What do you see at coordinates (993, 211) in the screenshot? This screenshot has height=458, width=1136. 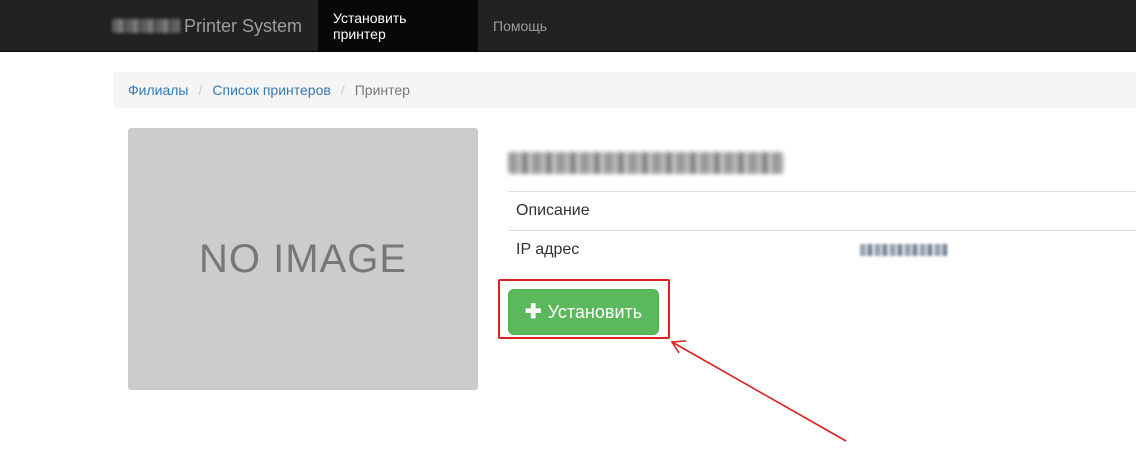 I see `description-value` at bounding box center [993, 211].